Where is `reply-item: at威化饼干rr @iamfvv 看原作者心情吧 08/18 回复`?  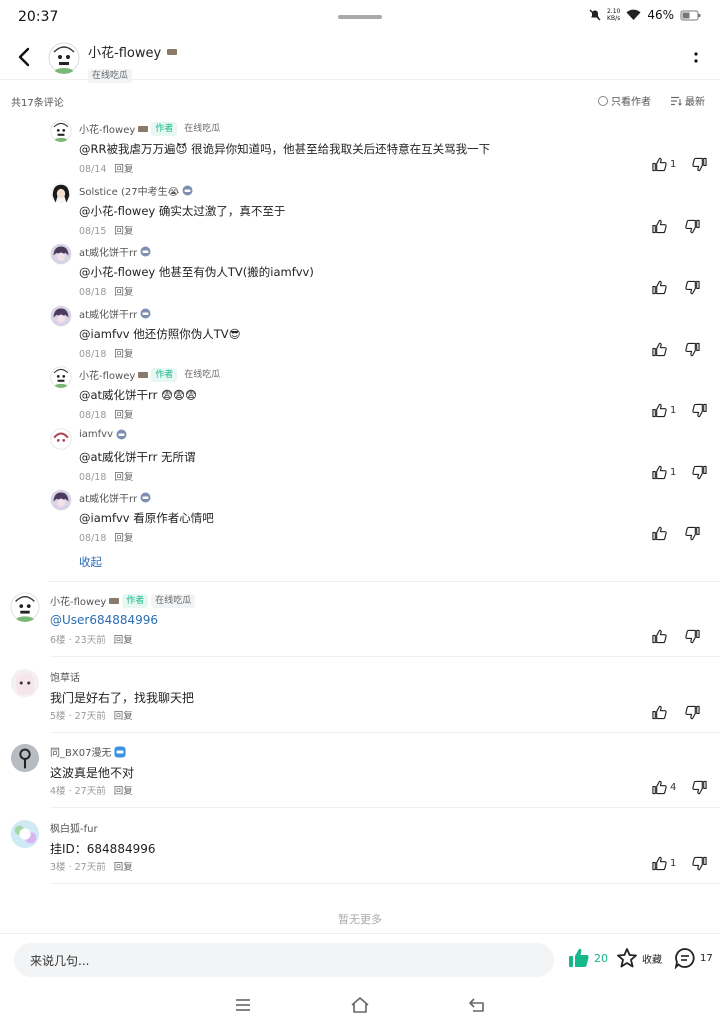 reply-item: at威化饼干rr @iamfvv 看原作者心情吧 08/18 回复 is located at coordinates (360, 519).